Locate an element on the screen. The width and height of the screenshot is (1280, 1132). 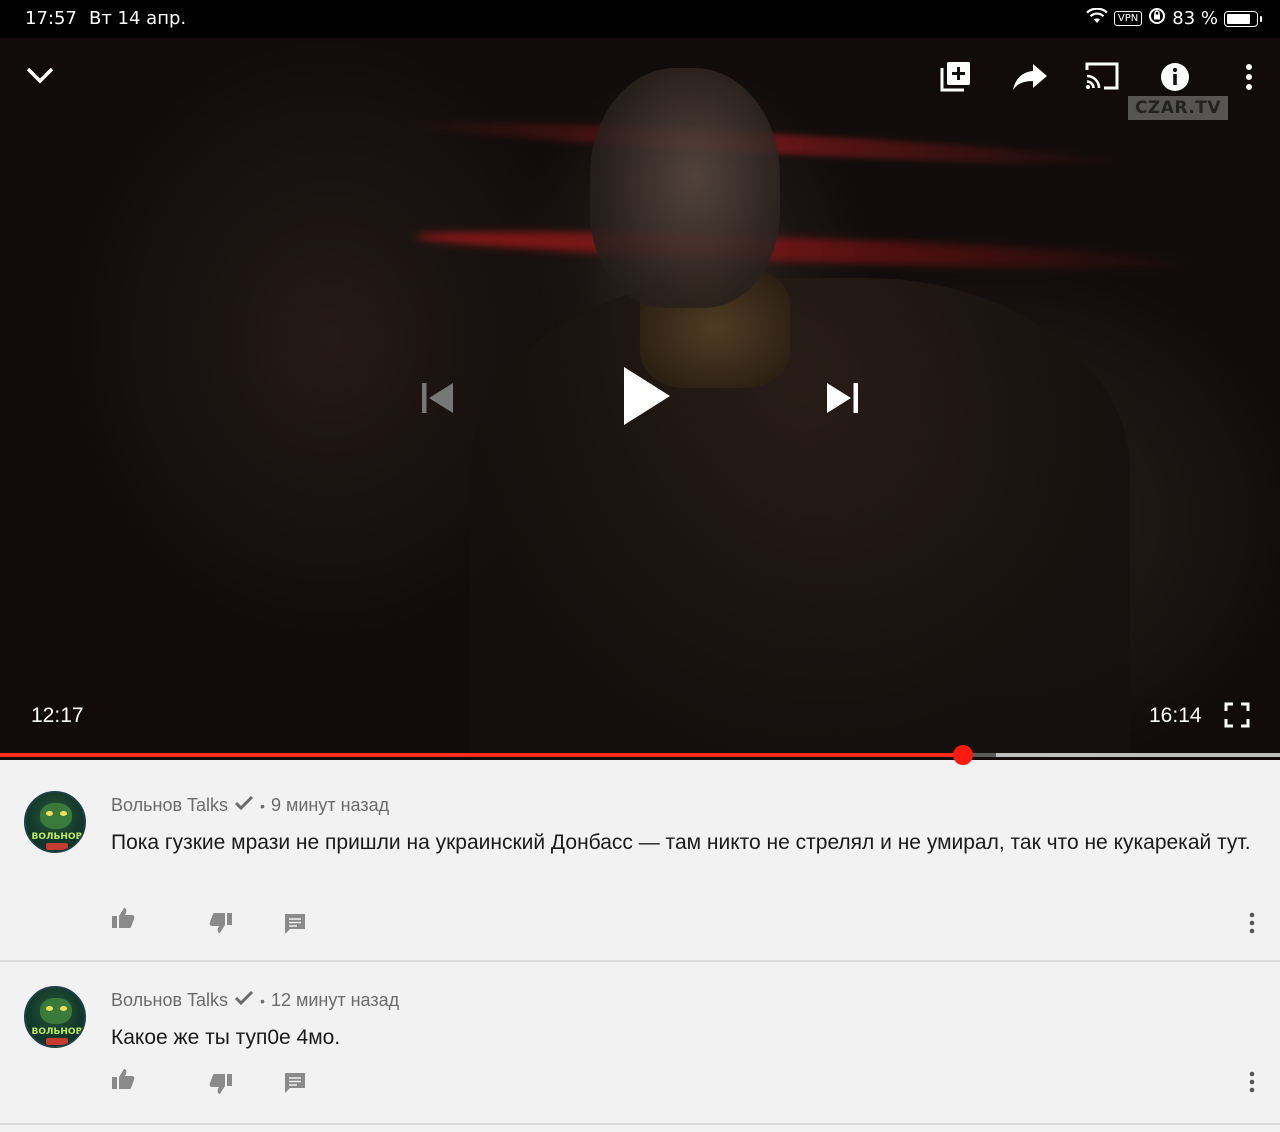
comment-meta: Вольнов Talks • 9 минут назад is located at coordinates (250, 805).